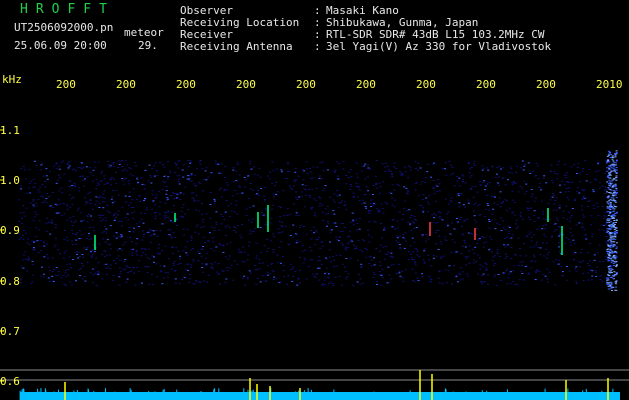  What do you see at coordinates (12, 79) in the screenshot?
I see `y-axis-unit: kHz` at bounding box center [12, 79].